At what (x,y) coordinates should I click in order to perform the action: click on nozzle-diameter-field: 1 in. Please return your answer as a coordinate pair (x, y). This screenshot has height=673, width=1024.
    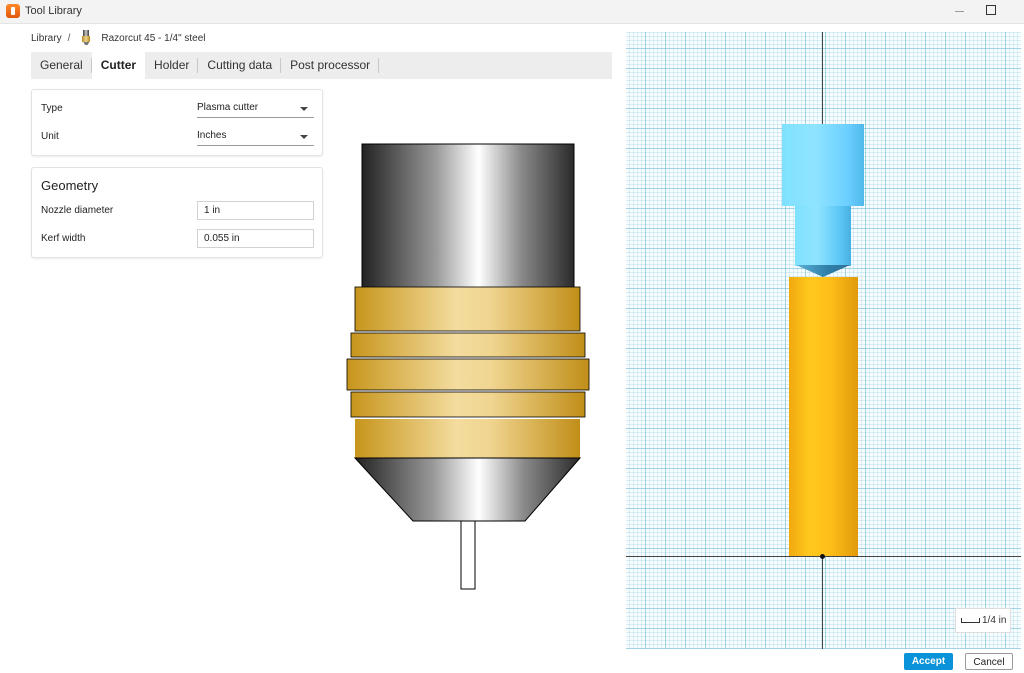
    Looking at the image, I should click on (255, 210).